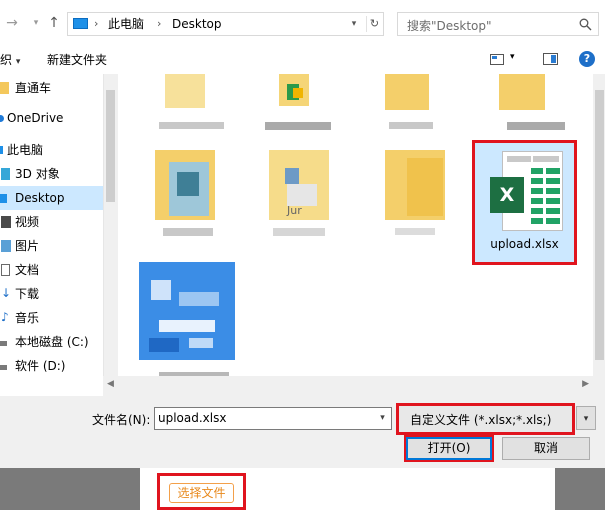 The image size is (605, 510). I want to click on sidebar-item-label: 本地磁盘 (C:), so click(52, 342).